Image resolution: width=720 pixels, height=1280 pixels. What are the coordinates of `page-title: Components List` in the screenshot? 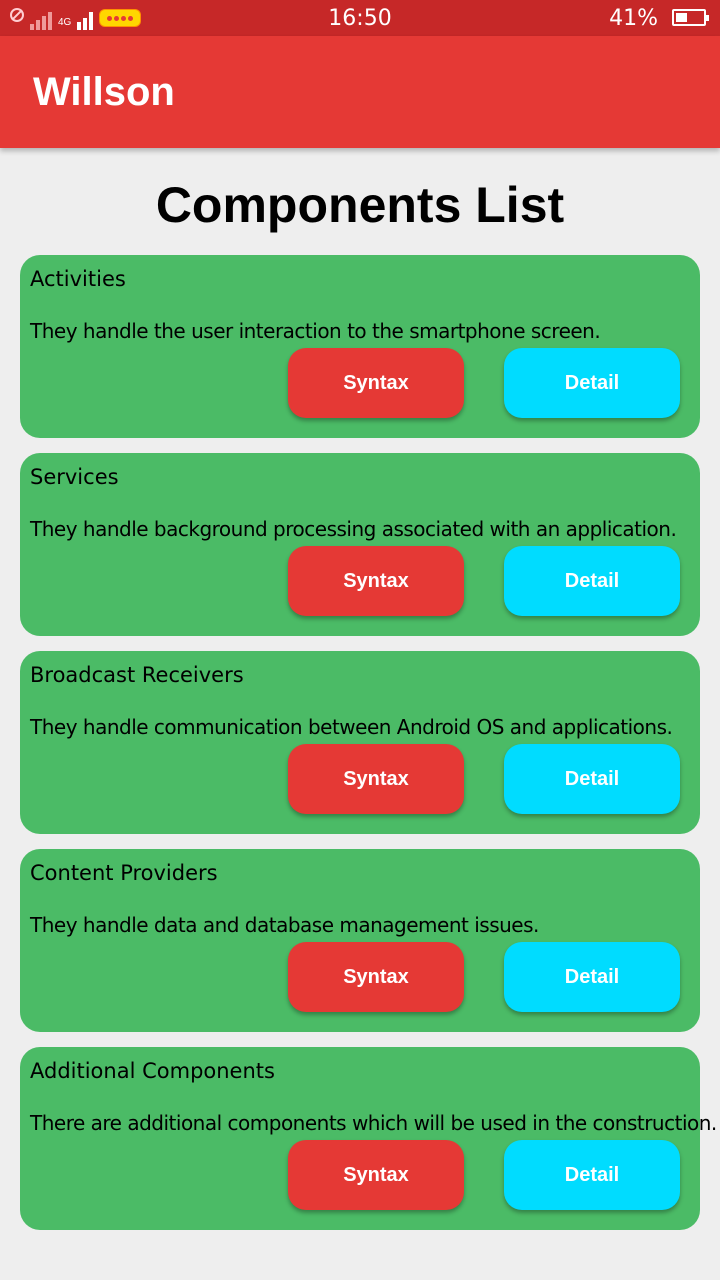 It's located at (360, 205).